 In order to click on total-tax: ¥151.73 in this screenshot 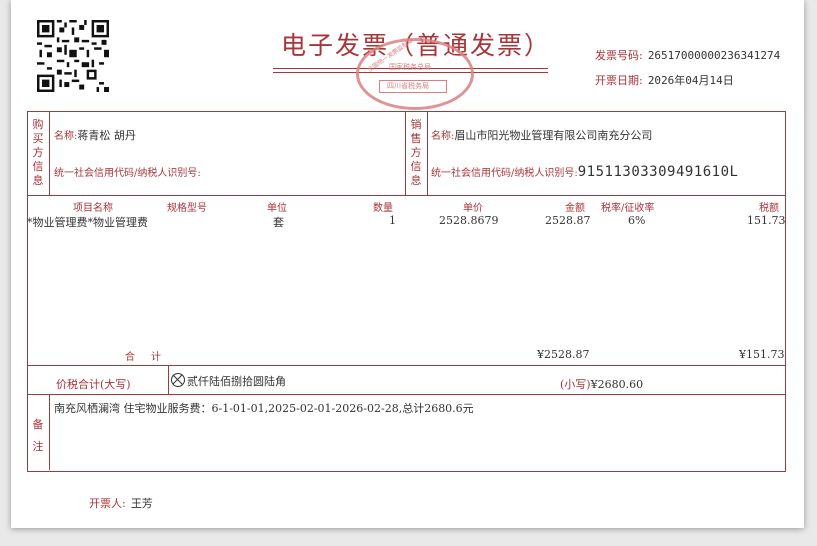, I will do `click(762, 354)`.